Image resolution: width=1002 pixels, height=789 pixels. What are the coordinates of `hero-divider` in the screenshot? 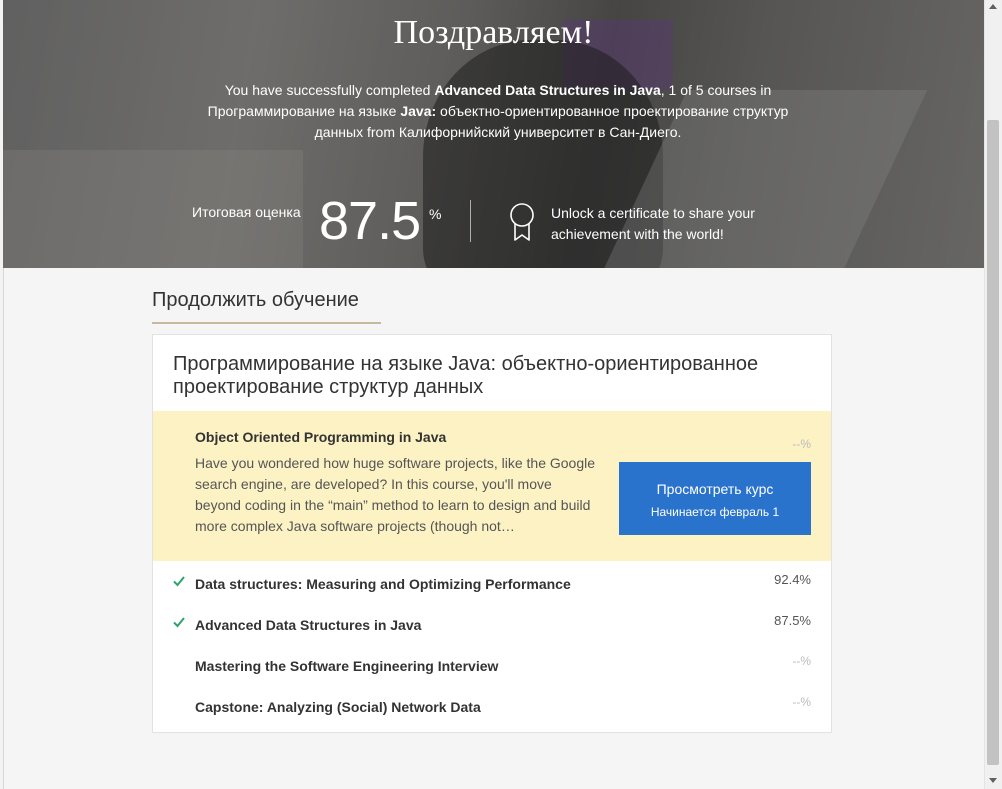 It's located at (470, 221).